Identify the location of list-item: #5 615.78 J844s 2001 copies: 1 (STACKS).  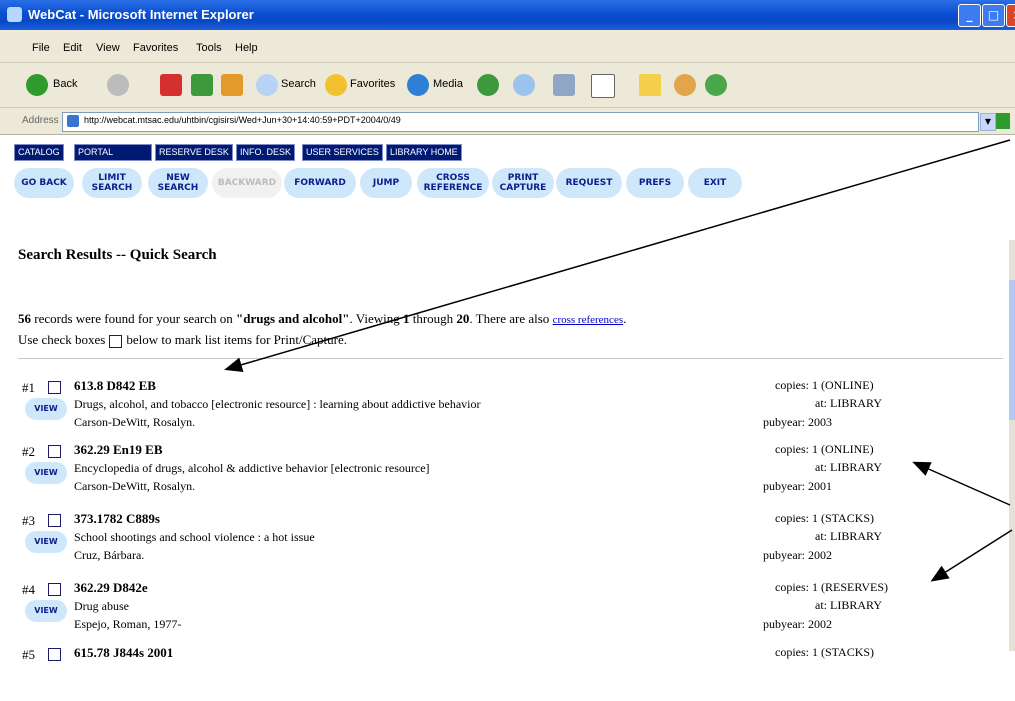
(507, 672).